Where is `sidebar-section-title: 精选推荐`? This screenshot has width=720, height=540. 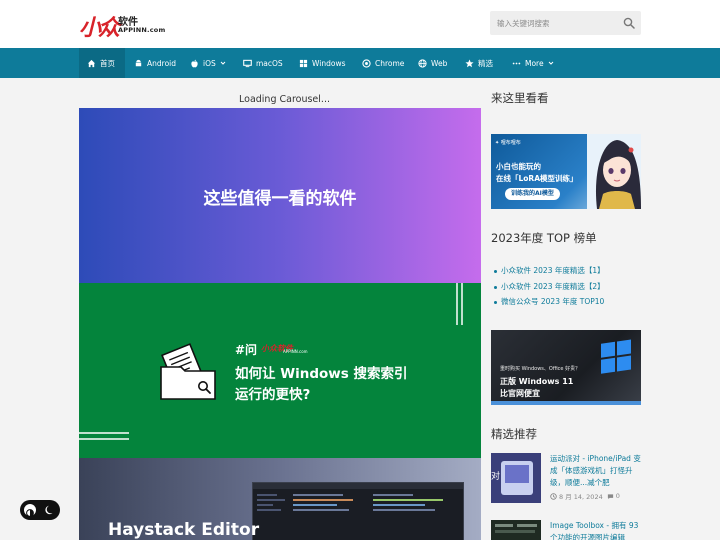 sidebar-section-title: 精选推荐 is located at coordinates (514, 434).